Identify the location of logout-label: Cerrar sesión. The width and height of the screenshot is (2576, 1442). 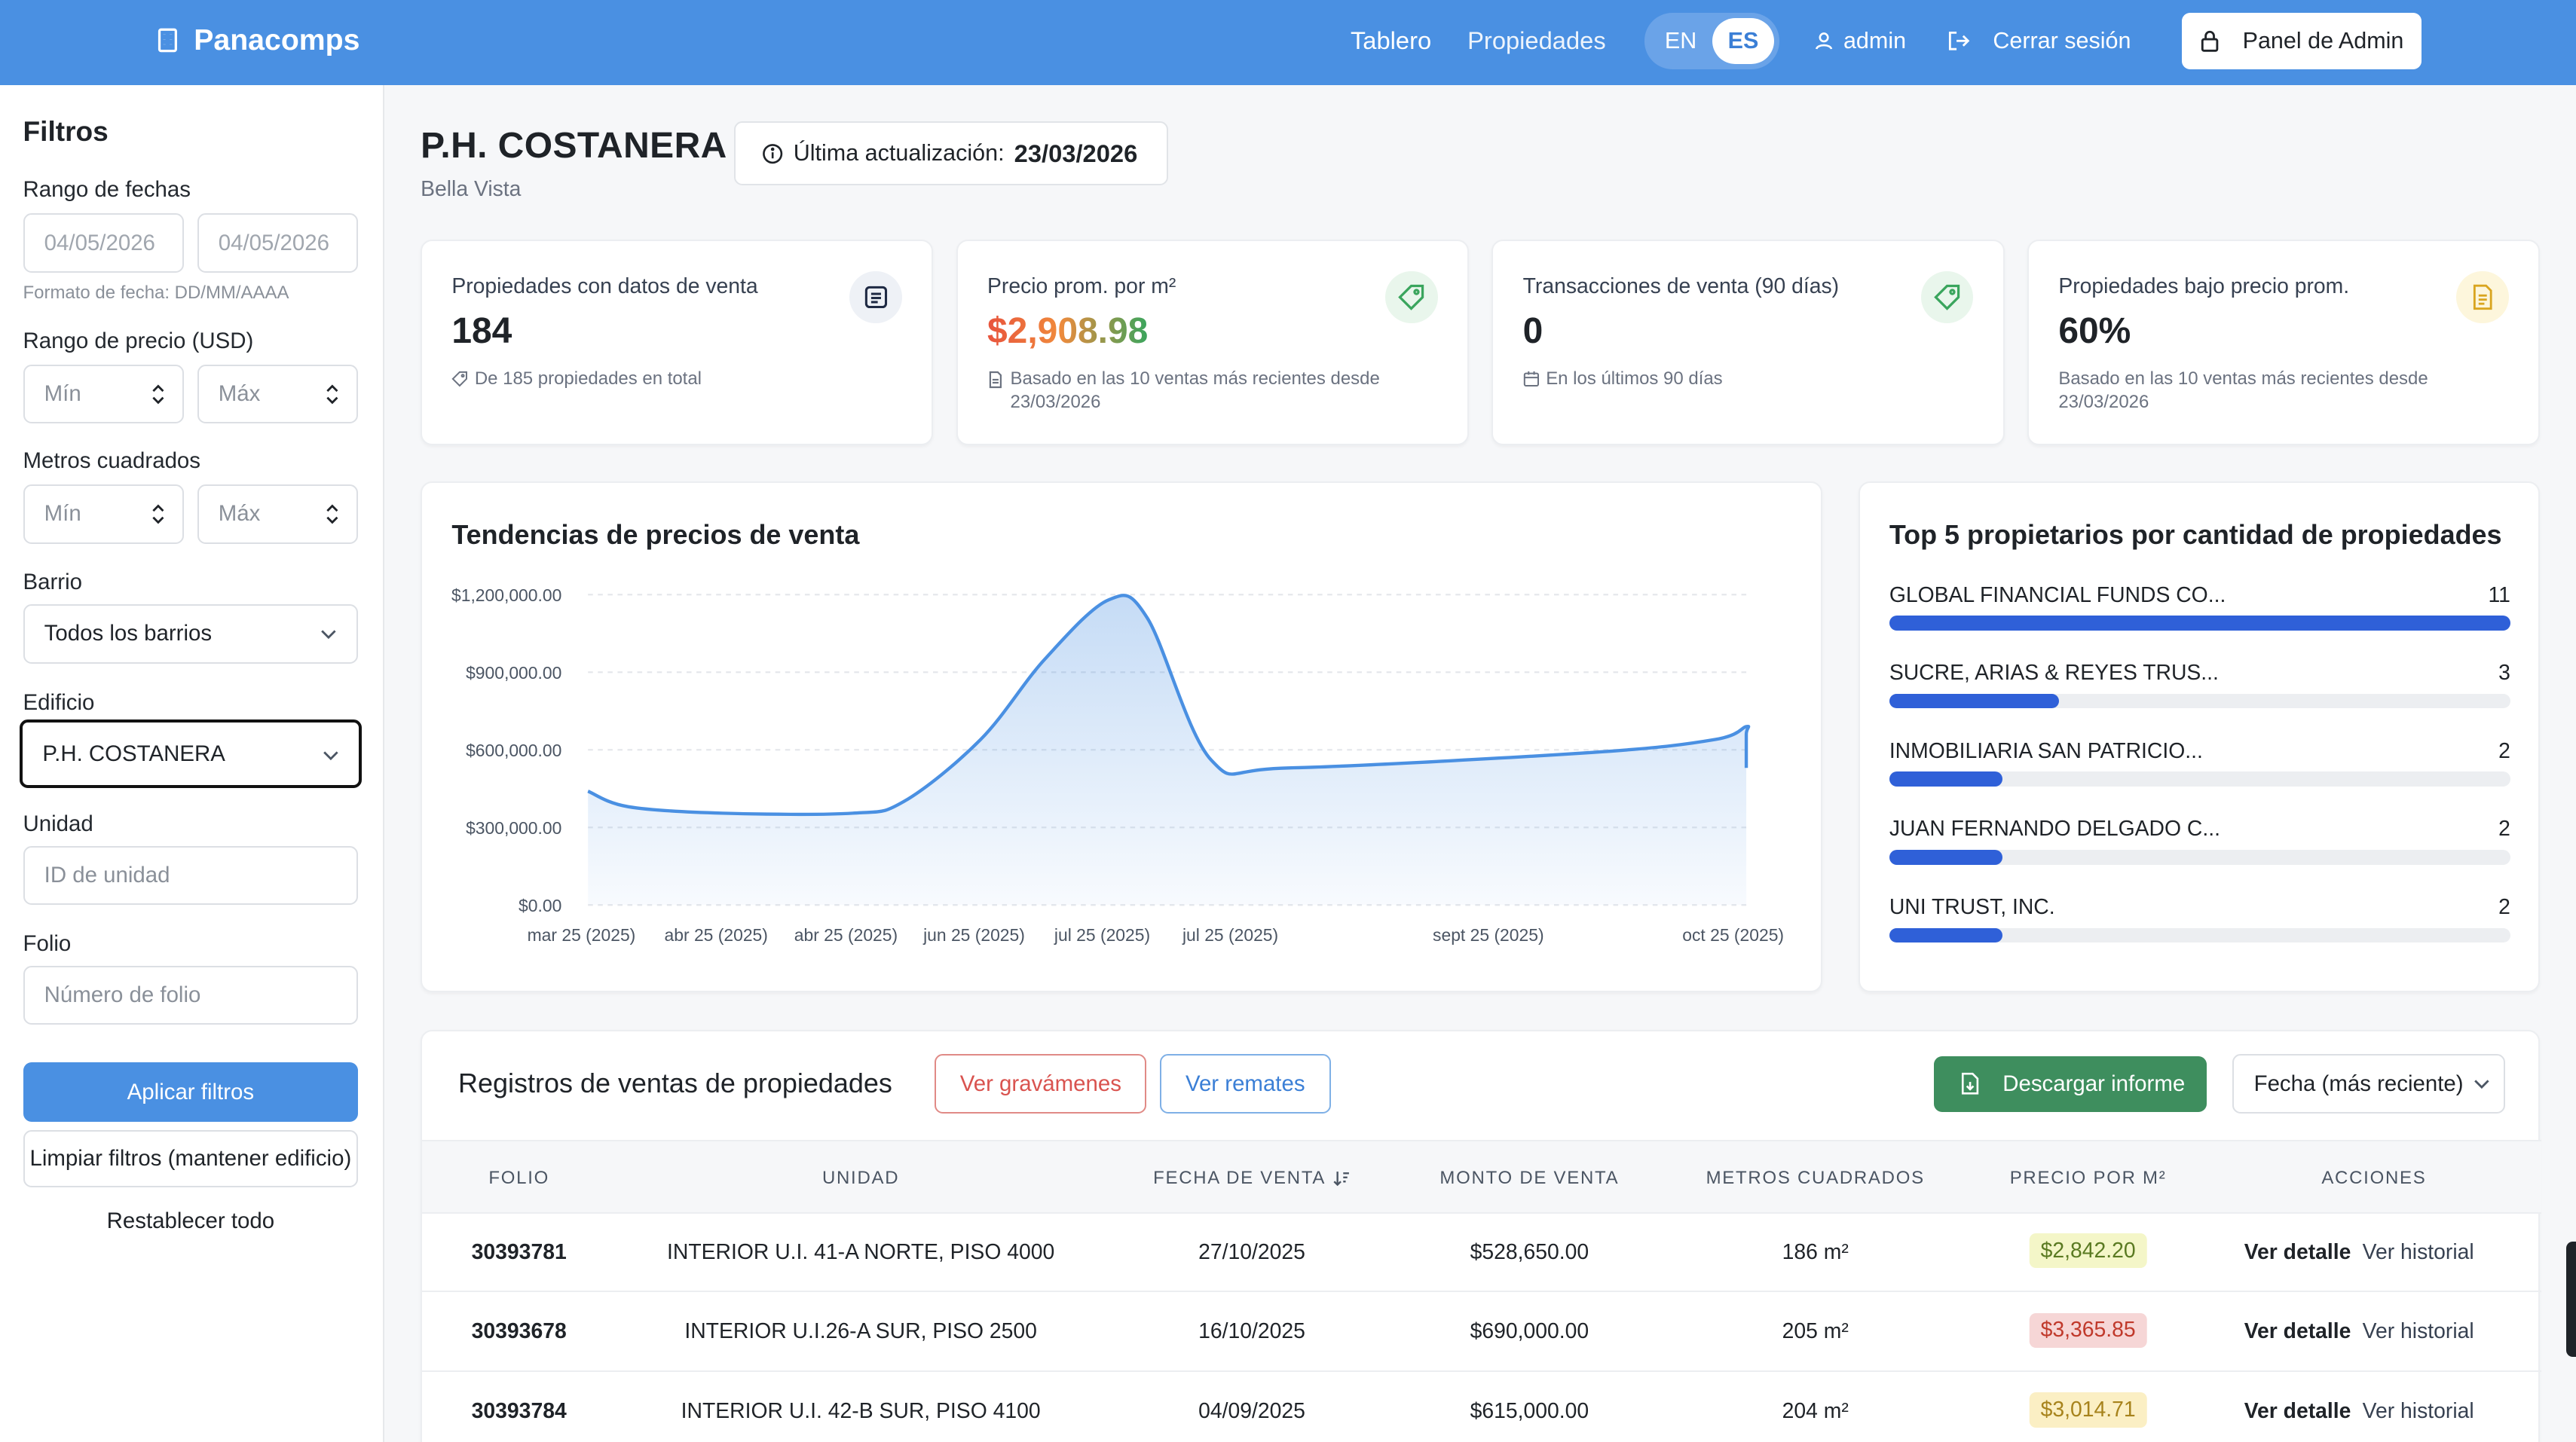
(2062, 41).